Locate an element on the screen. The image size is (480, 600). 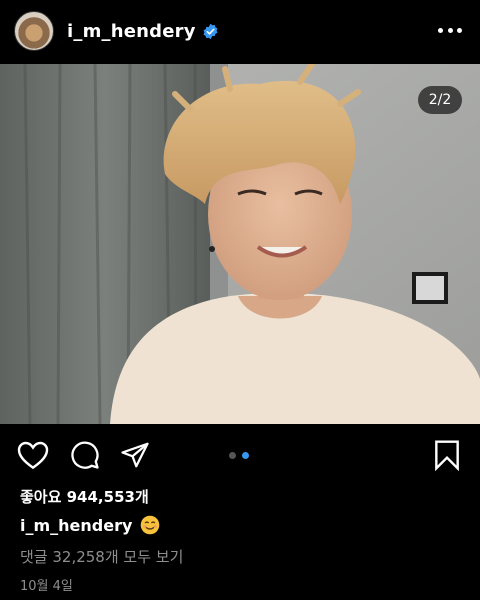
share-icon is located at coordinates (135, 455).